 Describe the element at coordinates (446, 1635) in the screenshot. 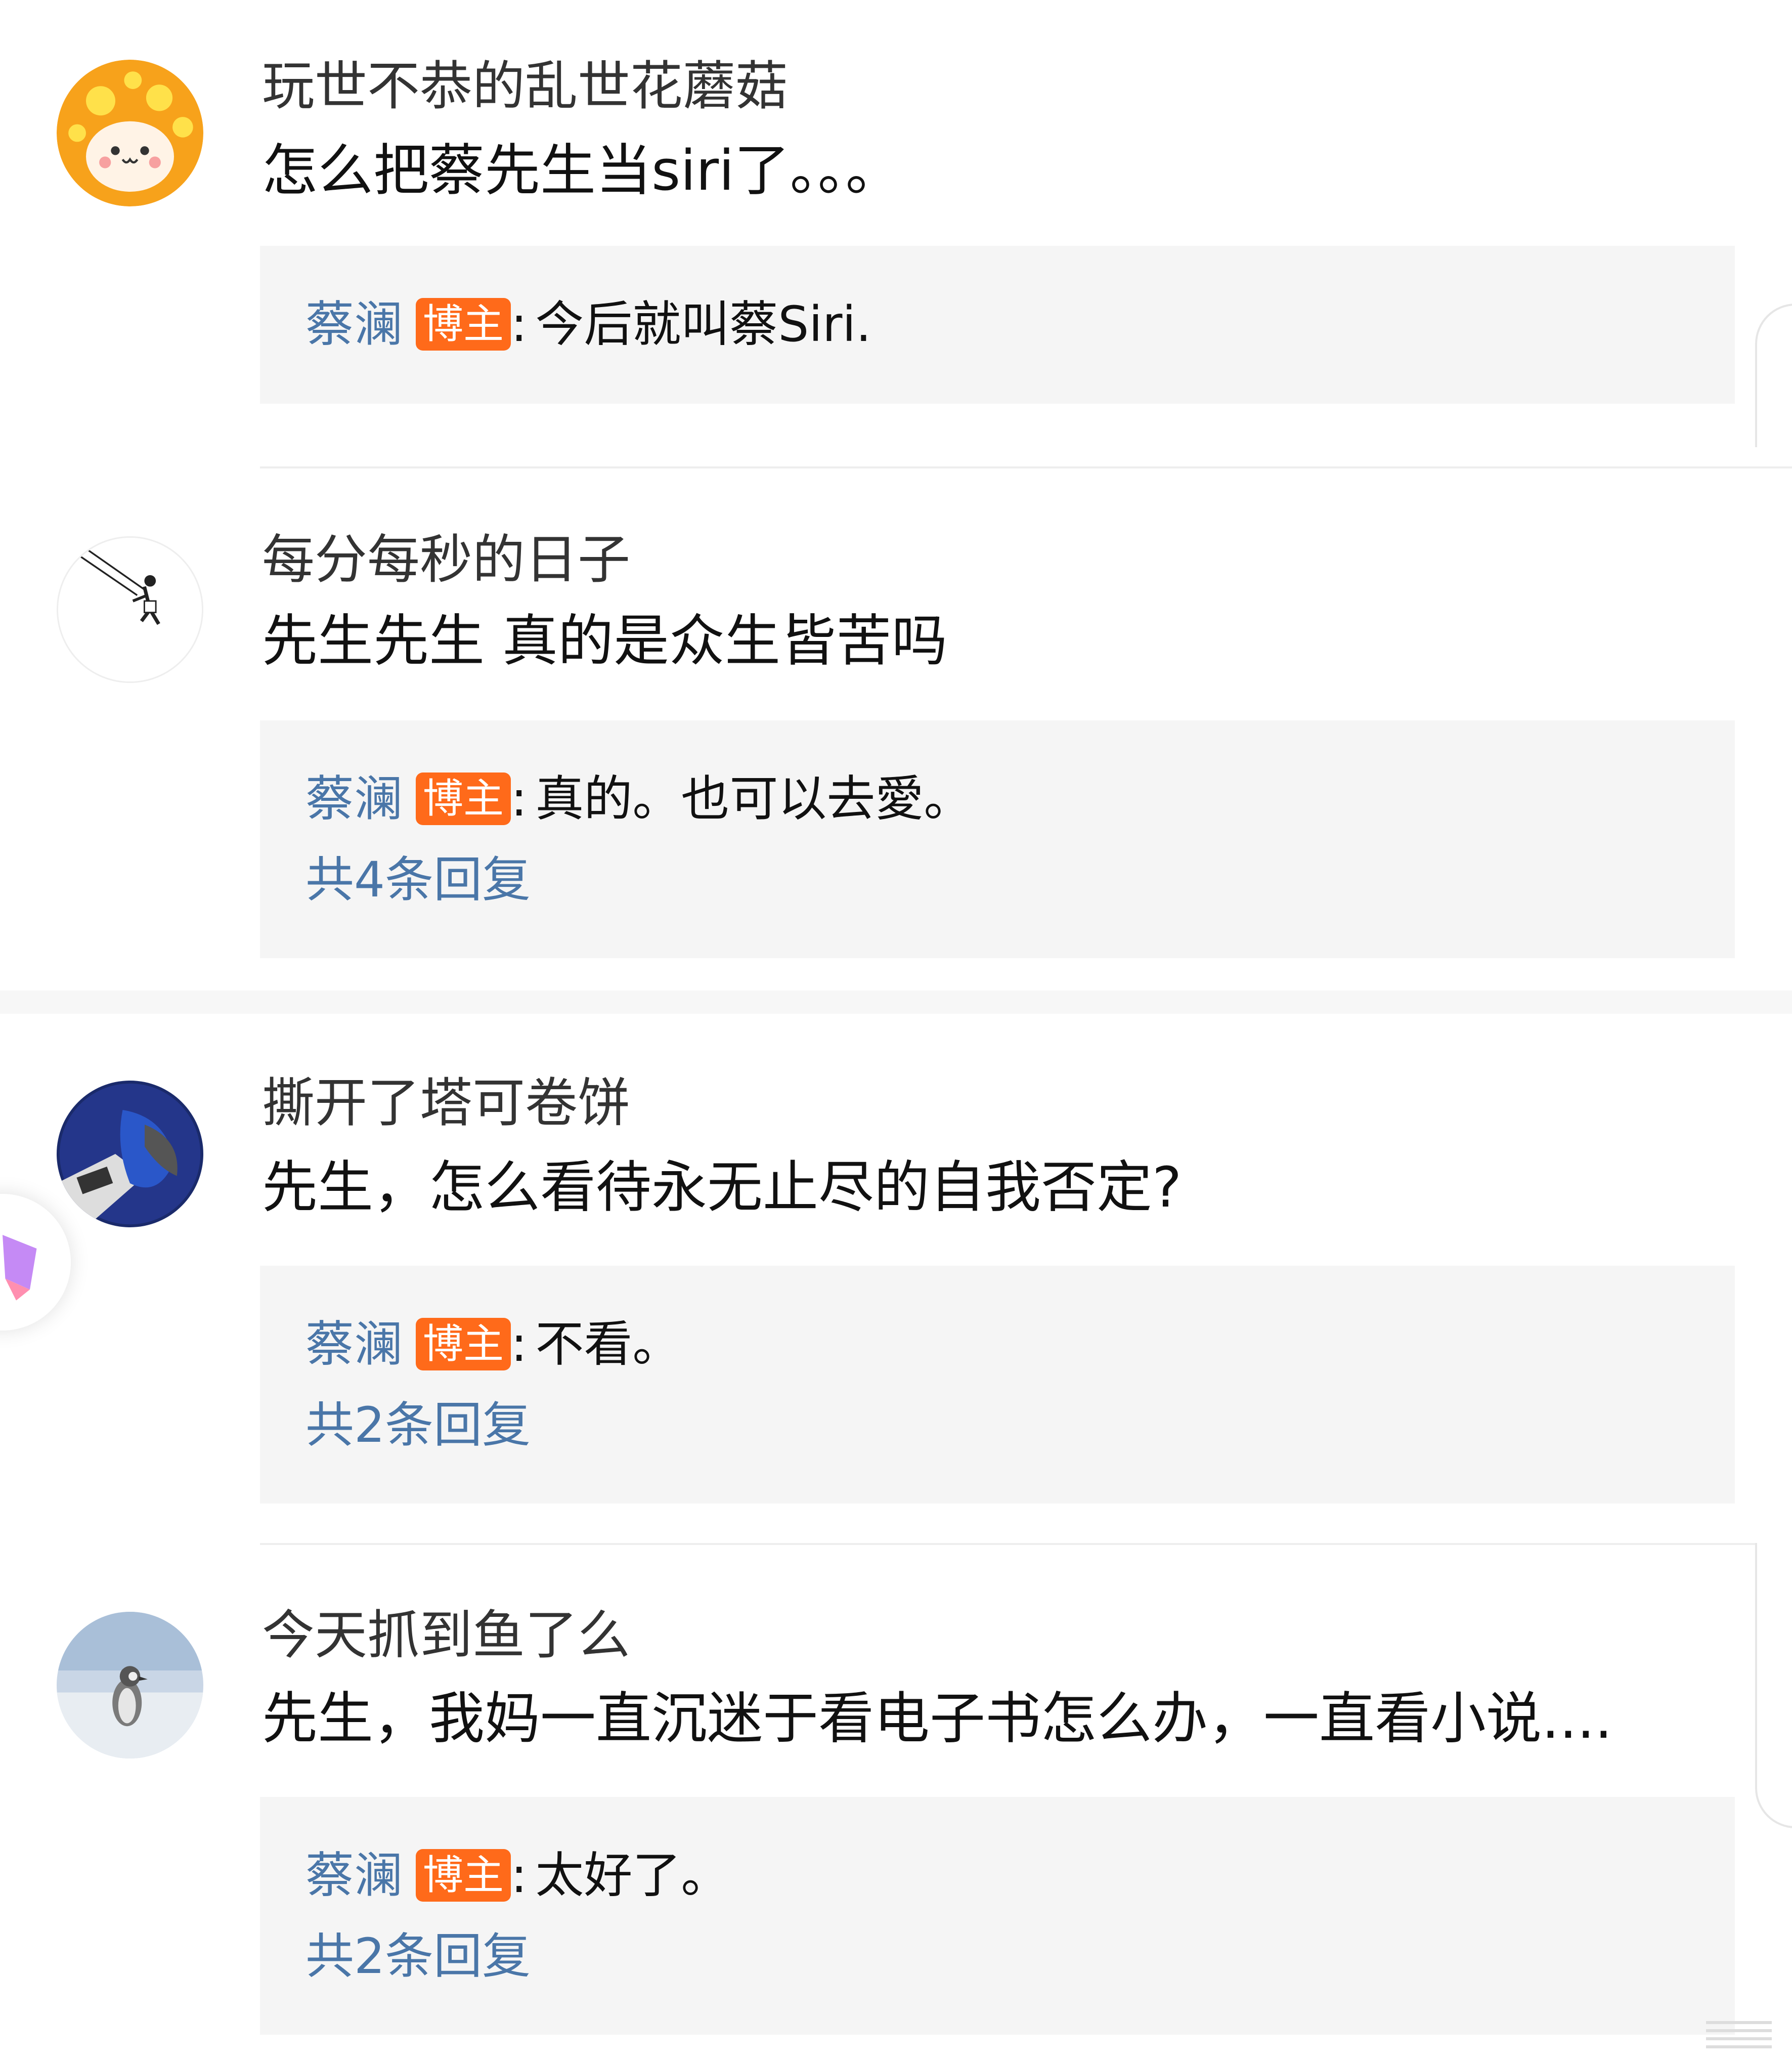

I see `comment-username: 今天抓到鱼了么` at that location.